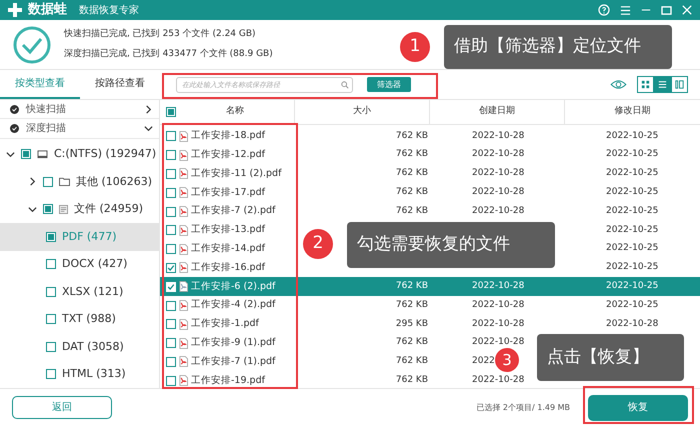  Describe the element at coordinates (632, 112) in the screenshot. I see `column-header: 修改日期` at that location.